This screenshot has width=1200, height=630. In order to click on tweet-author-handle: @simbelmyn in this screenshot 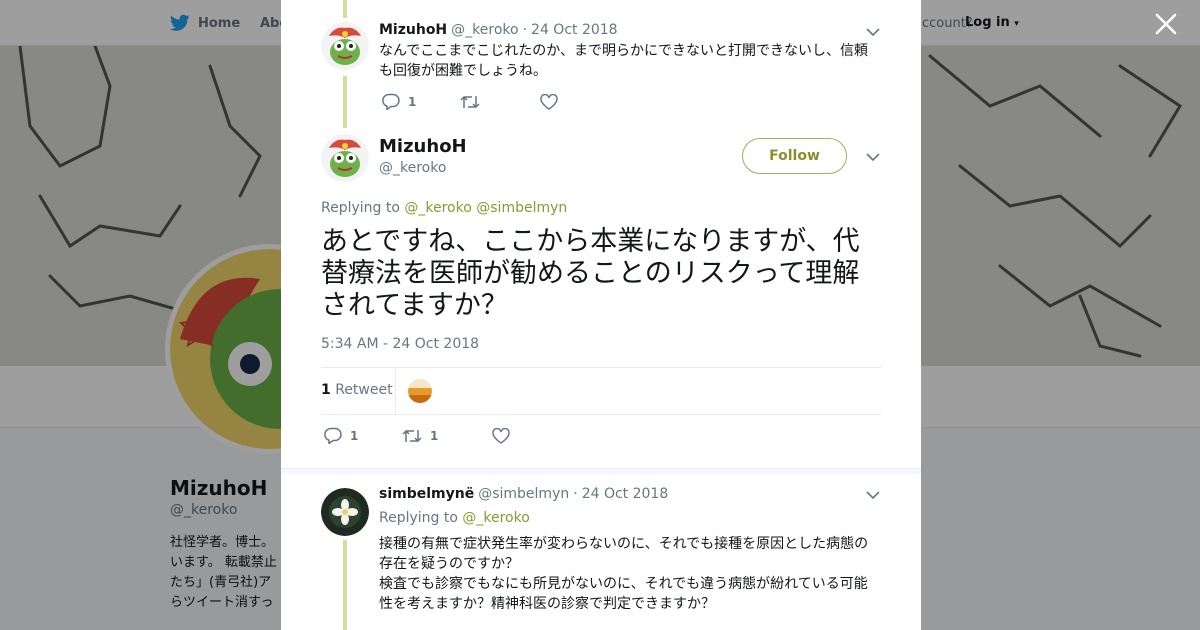, I will do `click(523, 494)`.